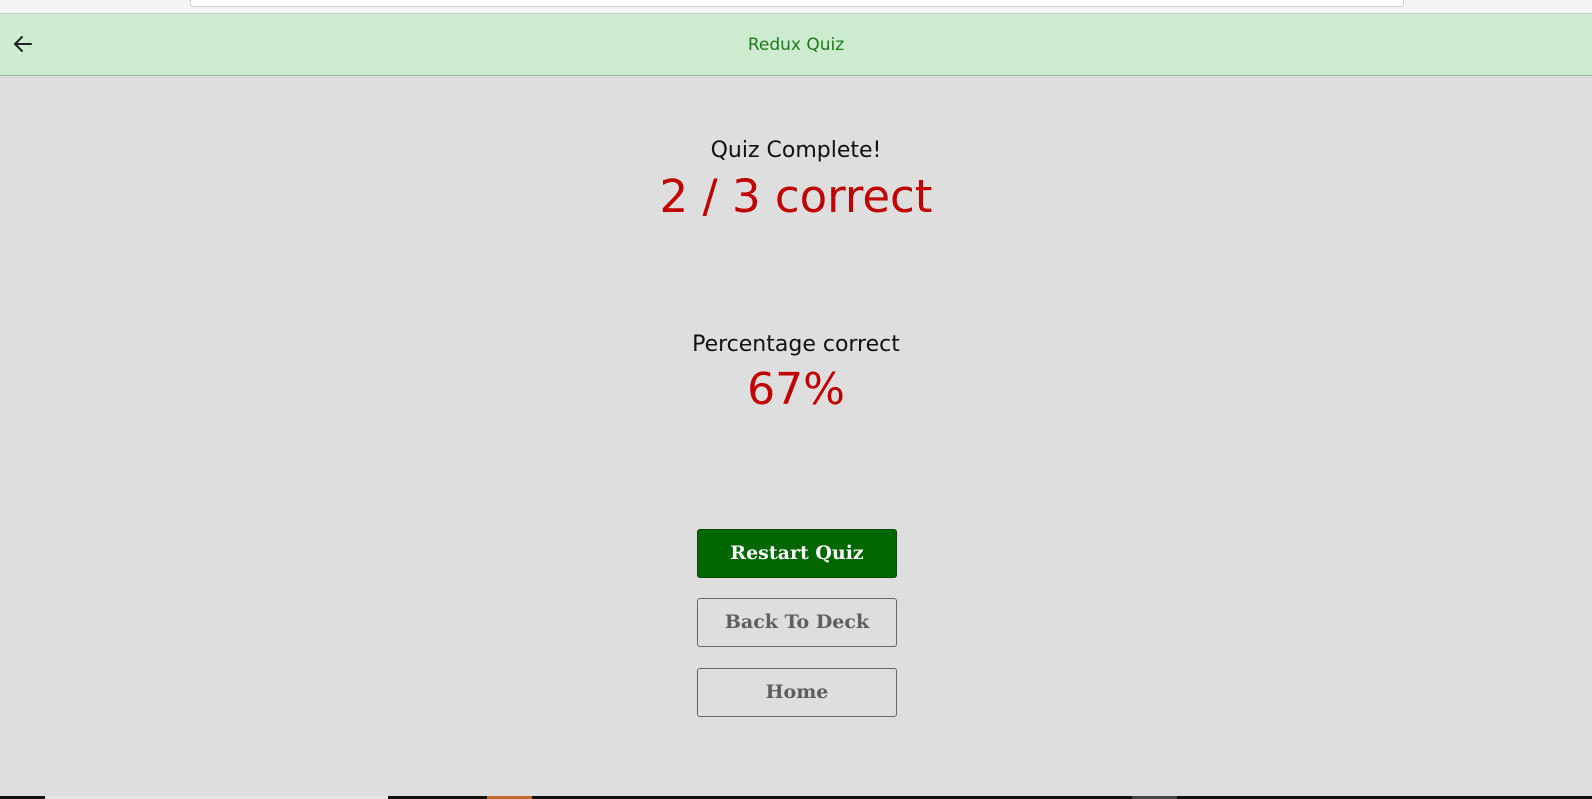 The image size is (1592, 799). Describe the element at coordinates (797, 622) in the screenshot. I see `back-to-deck-button: Back To Deck` at that location.